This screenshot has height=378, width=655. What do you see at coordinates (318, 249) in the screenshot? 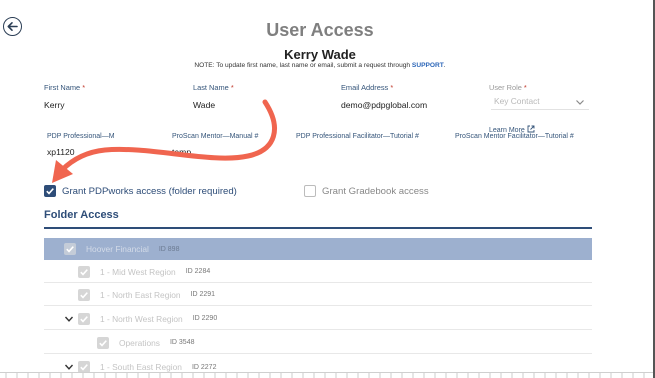
I see `tree-row: Hoover Financial ID 898` at bounding box center [318, 249].